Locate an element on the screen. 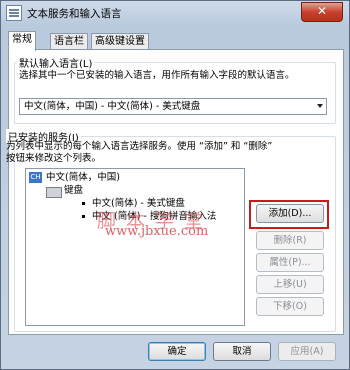 This screenshot has height=370, width=350. default-language-description: 选择其中一个已安装的输入语言，用作所有输入字段的默认语言。 is located at coordinates (157, 75).